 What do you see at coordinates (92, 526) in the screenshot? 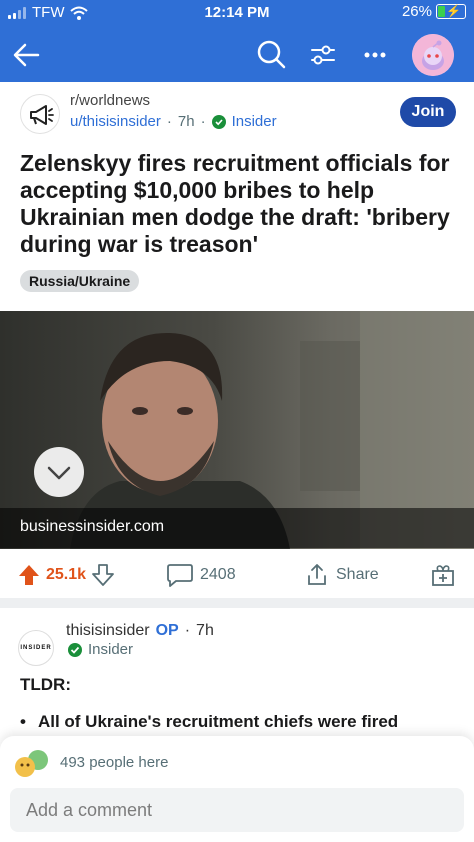
I see `link-domain: businessinsider.com` at bounding box center [92, 526].